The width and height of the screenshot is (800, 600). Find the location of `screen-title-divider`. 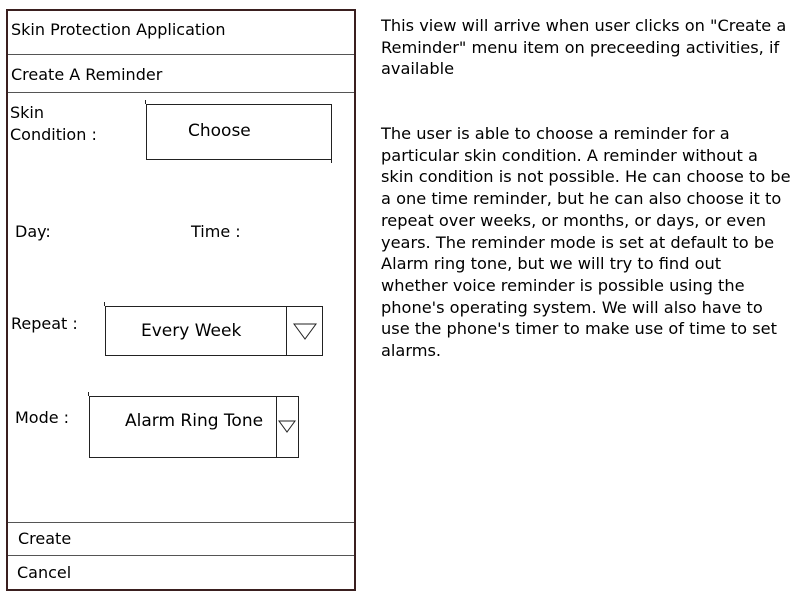

screen-title-divider is located at coordinates (181, 92).